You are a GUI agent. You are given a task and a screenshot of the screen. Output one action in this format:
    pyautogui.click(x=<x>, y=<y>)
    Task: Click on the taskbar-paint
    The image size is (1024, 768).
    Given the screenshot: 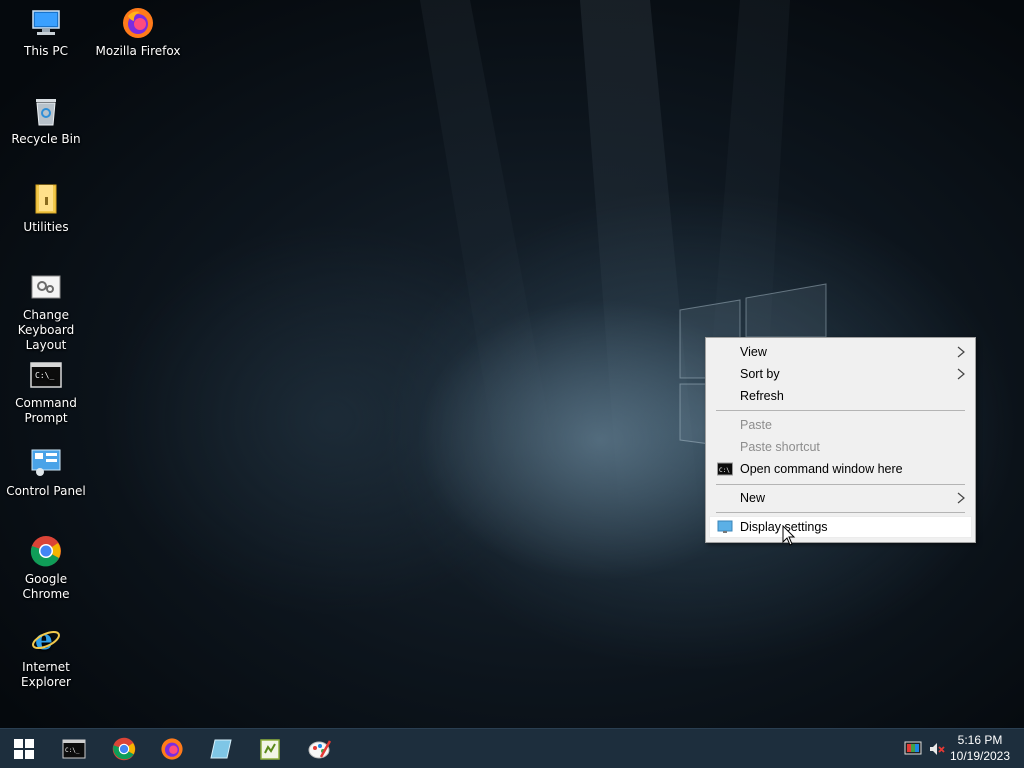 What is the action you would take?
    pyautogui.click(x=320, y=748)
    